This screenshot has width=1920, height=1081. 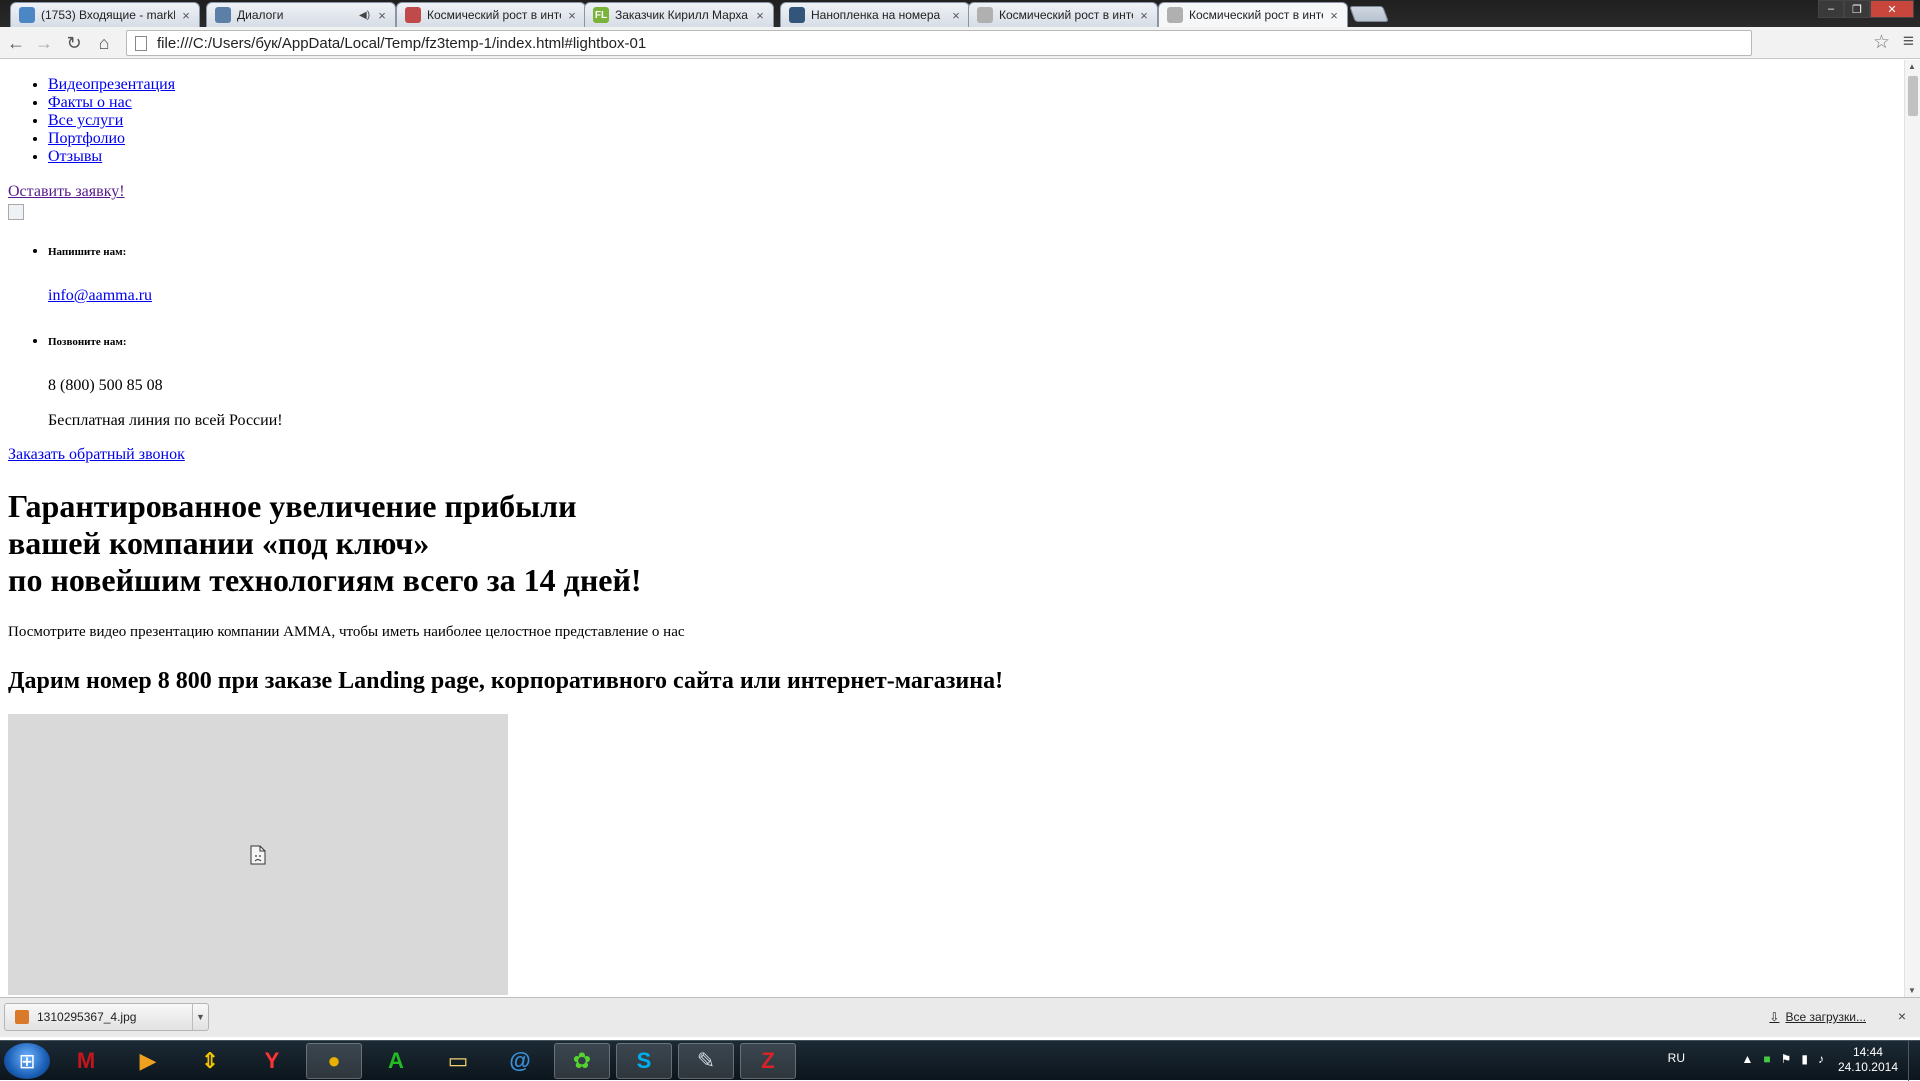 I want to click on minimize-button: –, so click(x=1831, y=9).